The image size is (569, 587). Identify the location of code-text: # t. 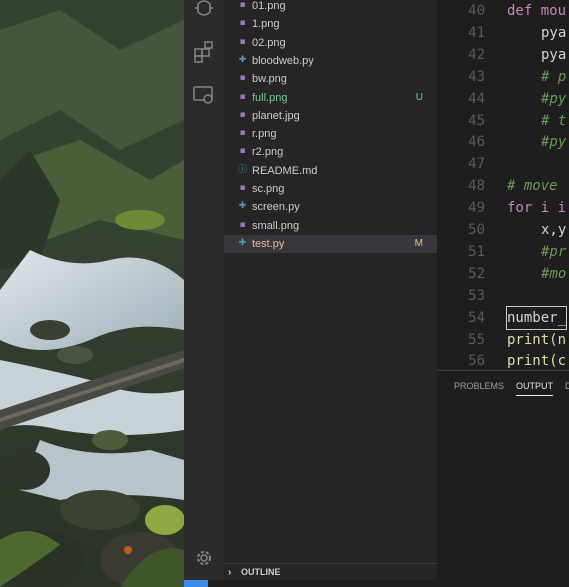
(554, 120).